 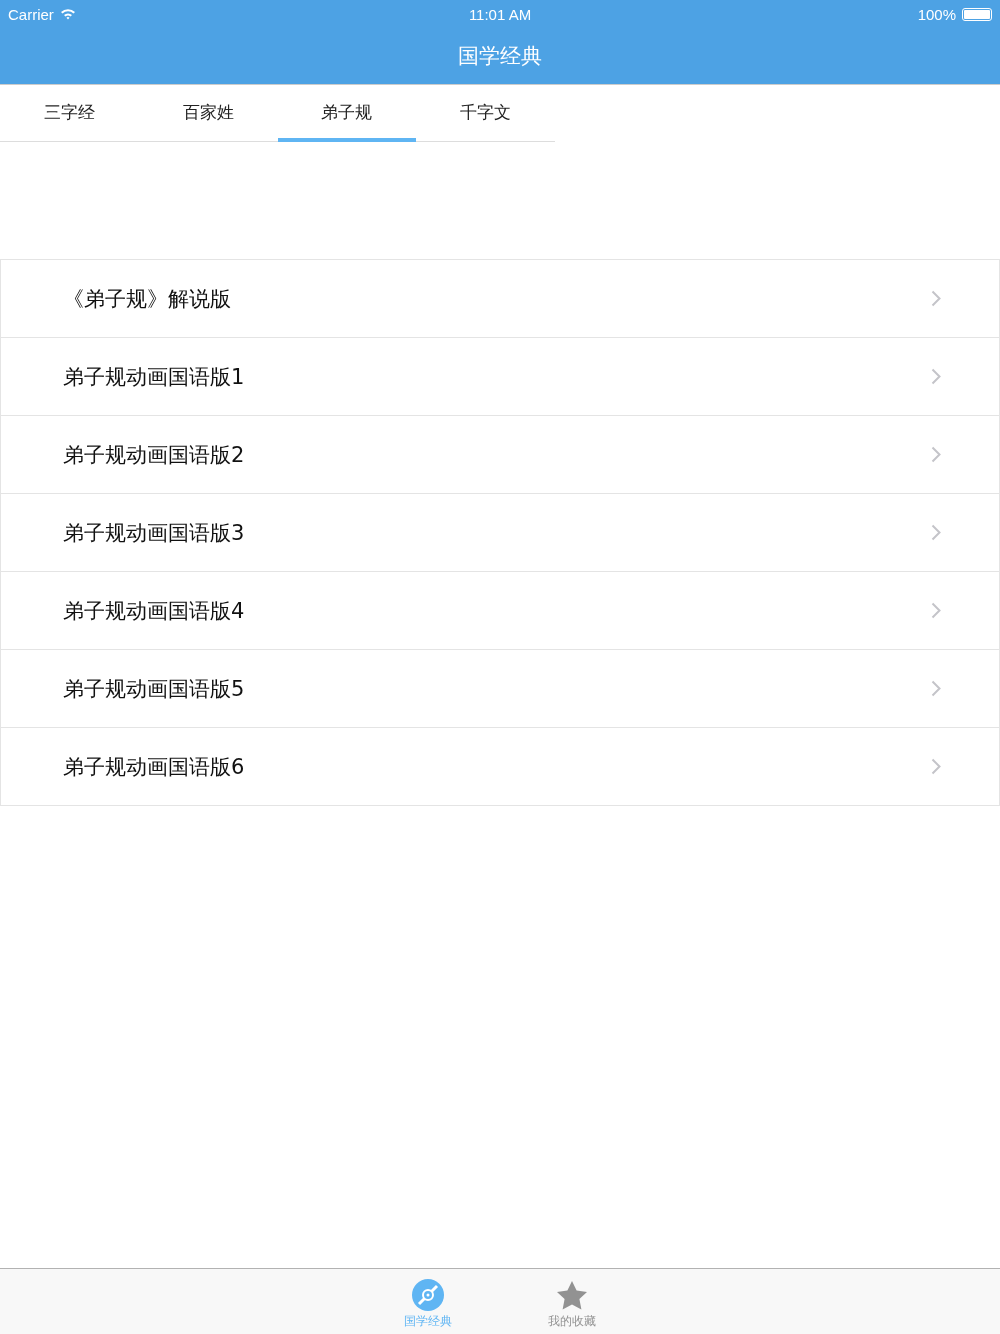 I want to click on nav-title: 国学经典, so click(x=500, y=56).